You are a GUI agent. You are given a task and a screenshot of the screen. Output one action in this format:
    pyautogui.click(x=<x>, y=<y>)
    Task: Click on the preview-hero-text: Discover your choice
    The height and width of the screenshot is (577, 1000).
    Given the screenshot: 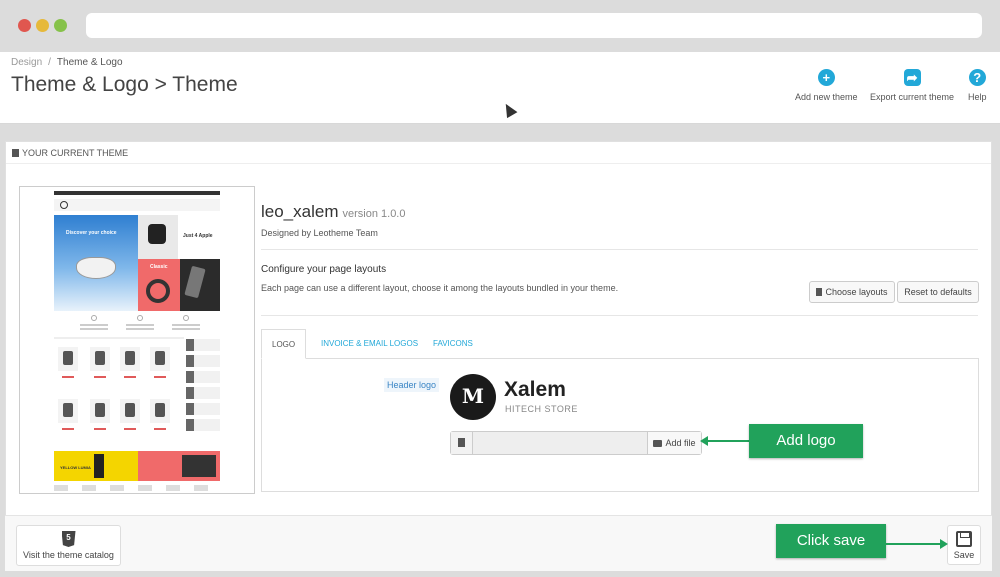 What is the action you would take?
    pyautogui.click(x=91, y=233)
    